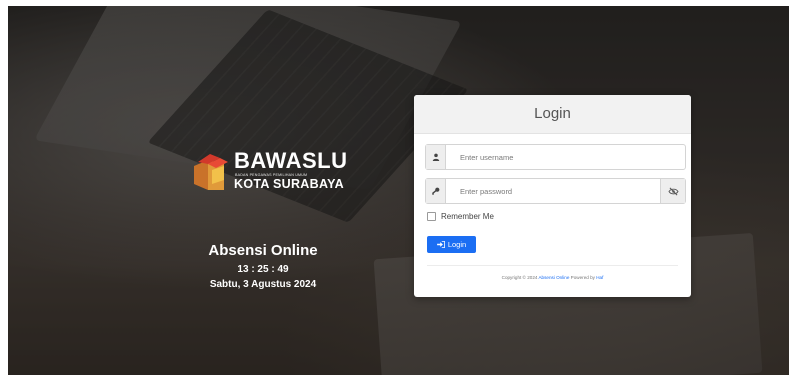 The height and width of the screenshot is (381, 797). I want to click on footer-copyright: Copyright © 2024, so click(519, 277).